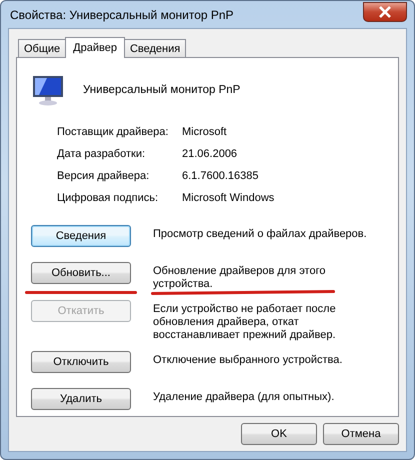  I want to click on action-description: Обновление драйверов для этого устройства., so click(239, 277).